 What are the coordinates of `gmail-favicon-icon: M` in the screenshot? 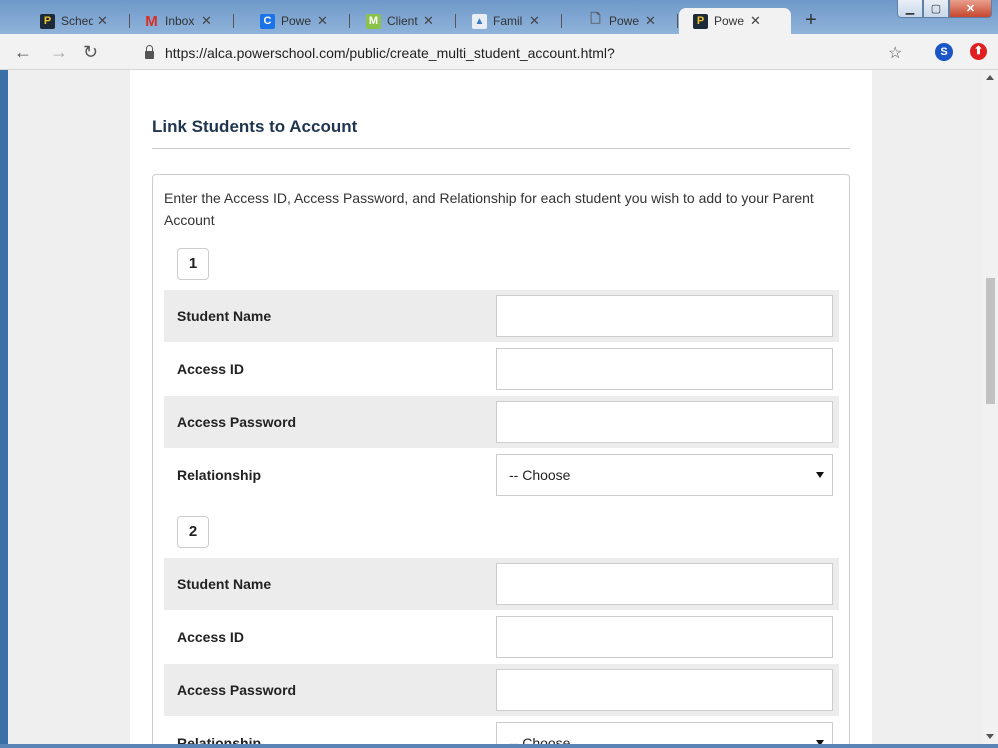 It's located at (151, 21).